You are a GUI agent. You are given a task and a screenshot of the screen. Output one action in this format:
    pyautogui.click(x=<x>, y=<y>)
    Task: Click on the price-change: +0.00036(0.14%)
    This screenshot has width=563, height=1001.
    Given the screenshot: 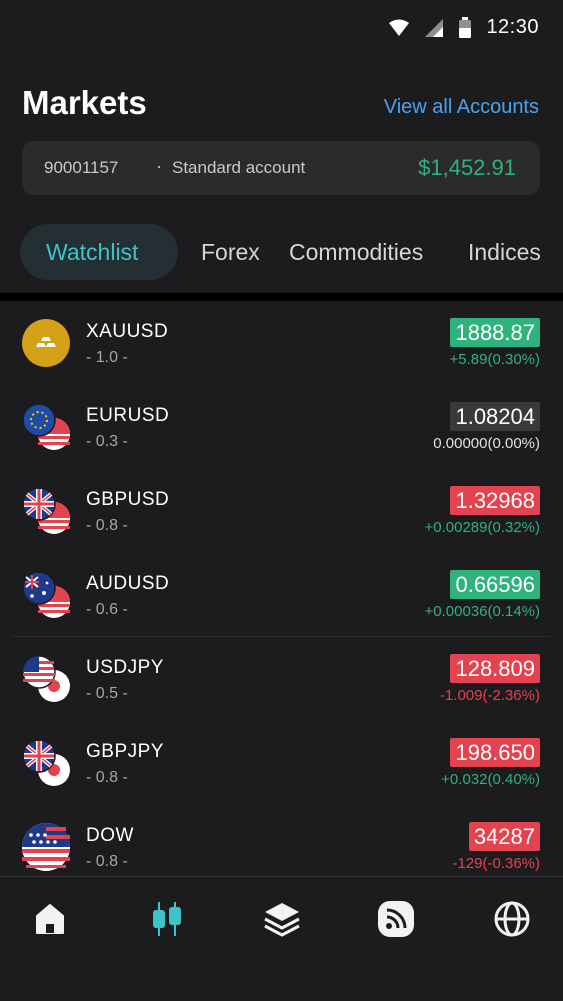 What is the action you would take?
    pyautogui.click(x=482, y=611)
    